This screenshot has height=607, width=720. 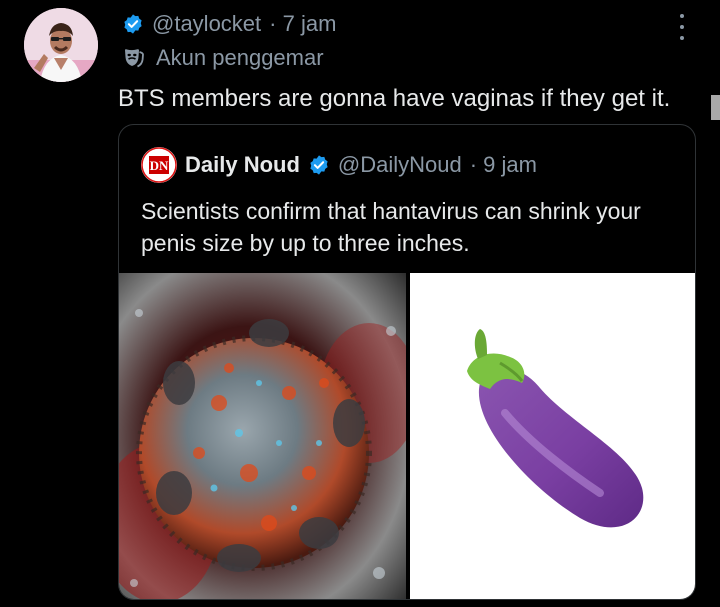 I want to click on account-label-row: Akun penggemar, so click(x=223, y=58).